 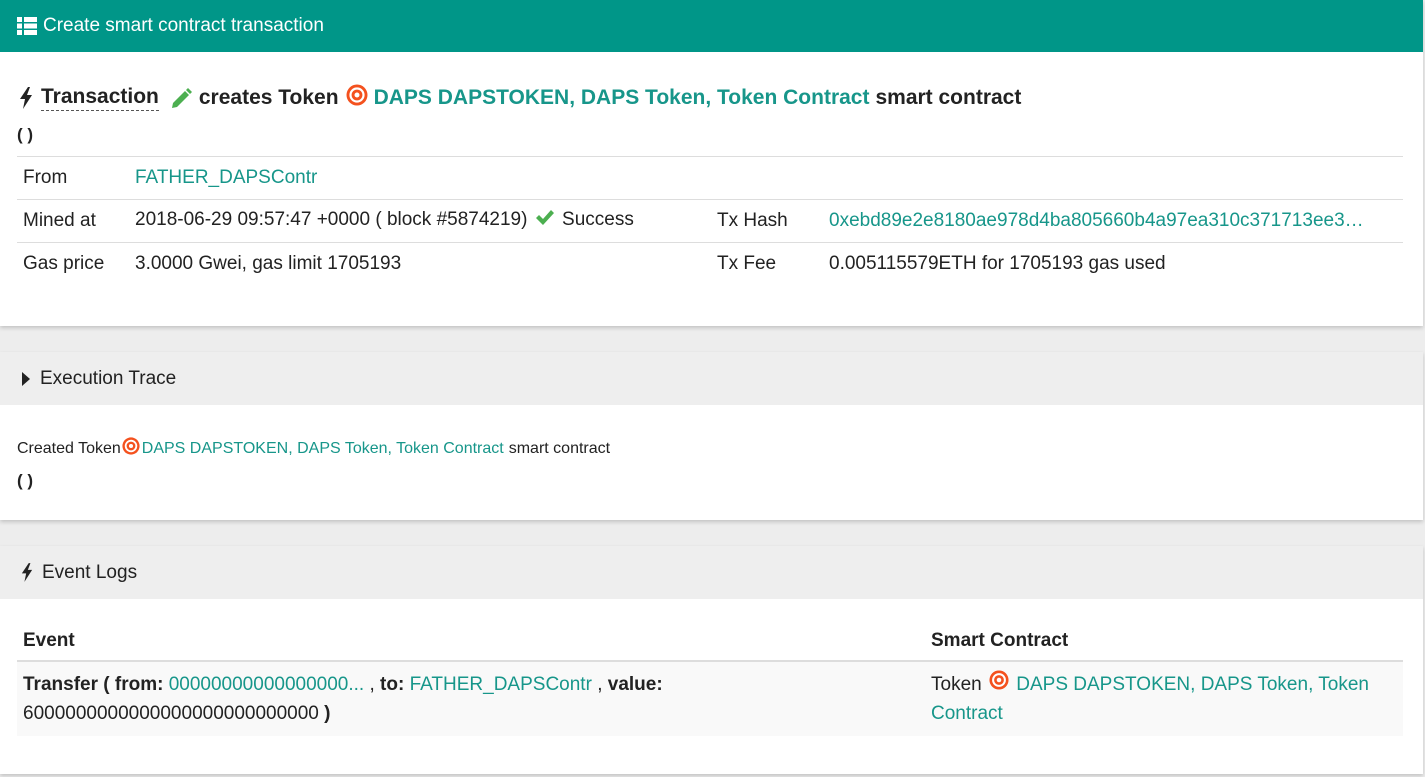 I want to click on event-logs-header: Event Logs, so click(x=711, y=572).